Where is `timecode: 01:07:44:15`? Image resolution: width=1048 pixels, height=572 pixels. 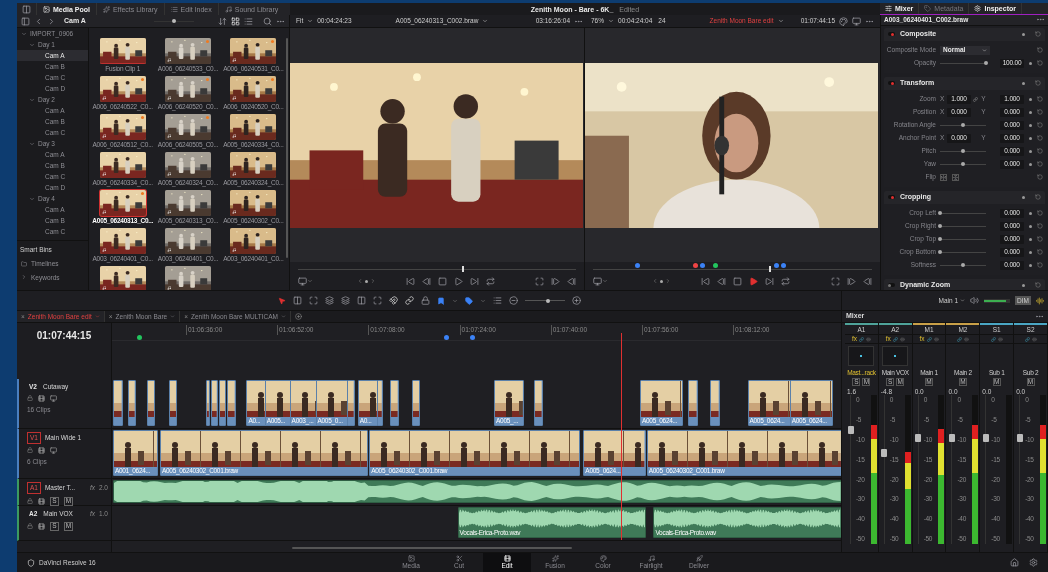 timecode: 01:07:44:15 is located at coordinates (64, 336).